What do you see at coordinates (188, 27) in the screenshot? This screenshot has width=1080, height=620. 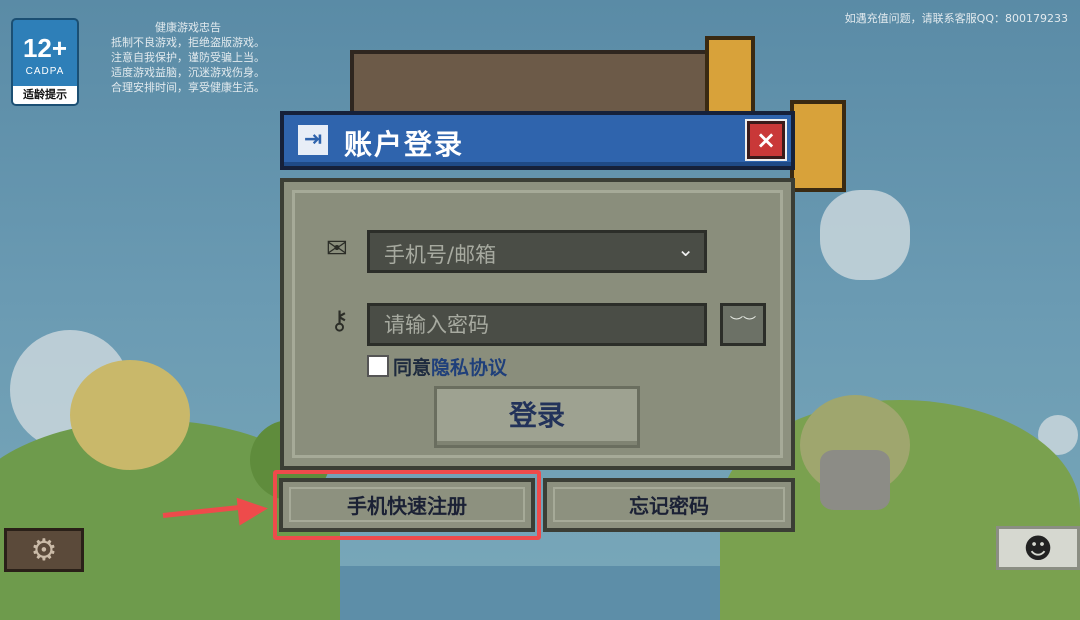 I see `health-notice-title: 健康游戏忠告` at bounding box center [188, 27].